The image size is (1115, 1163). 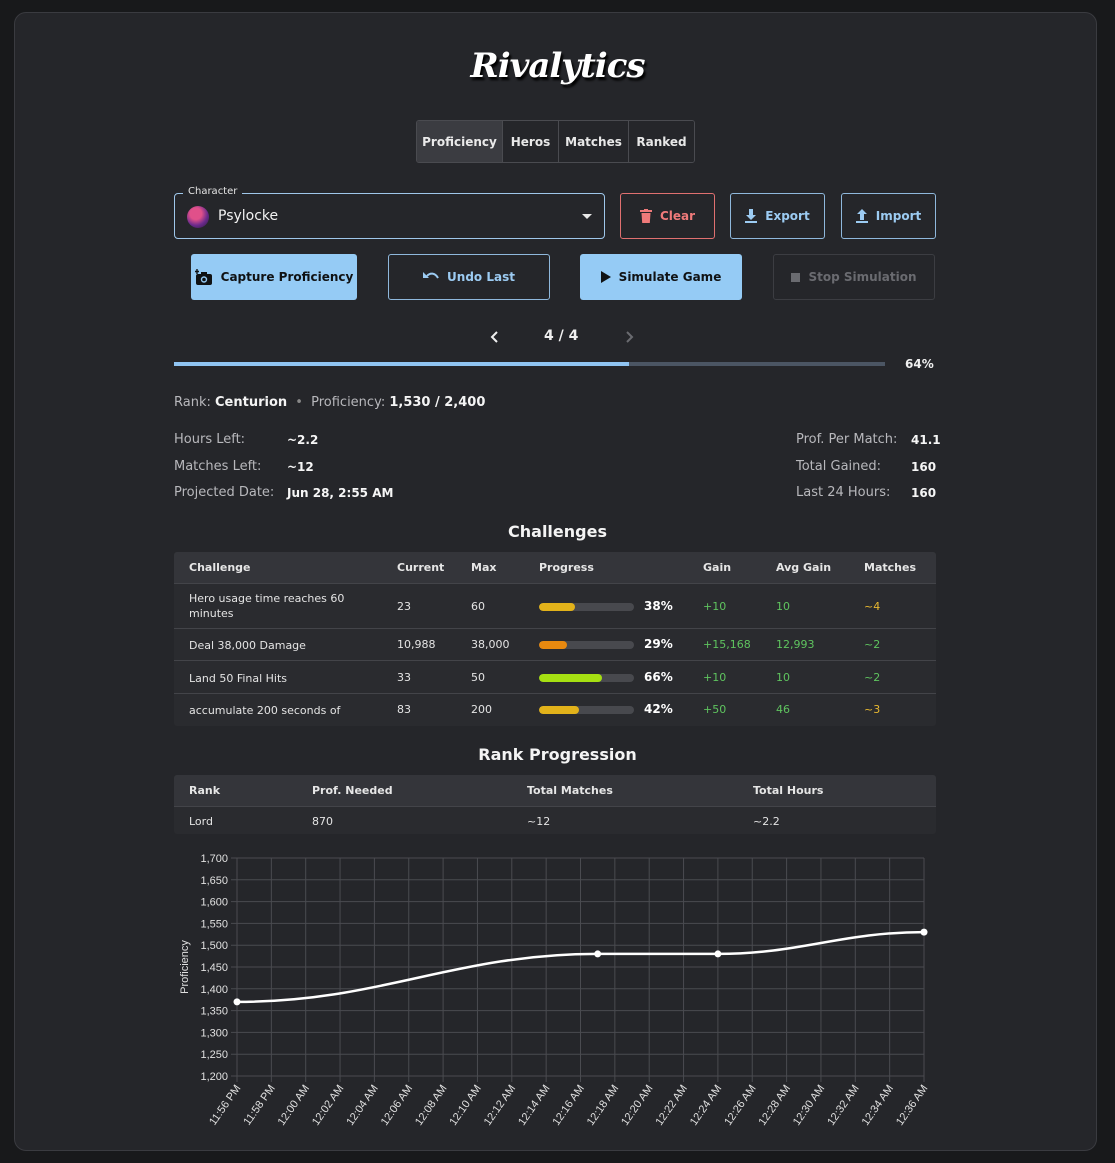 What do you see at coordinates (603, 1105) in the screenshot?
I see `x-tick-label: 12:18 AM` at bounding box center [603, 1105].